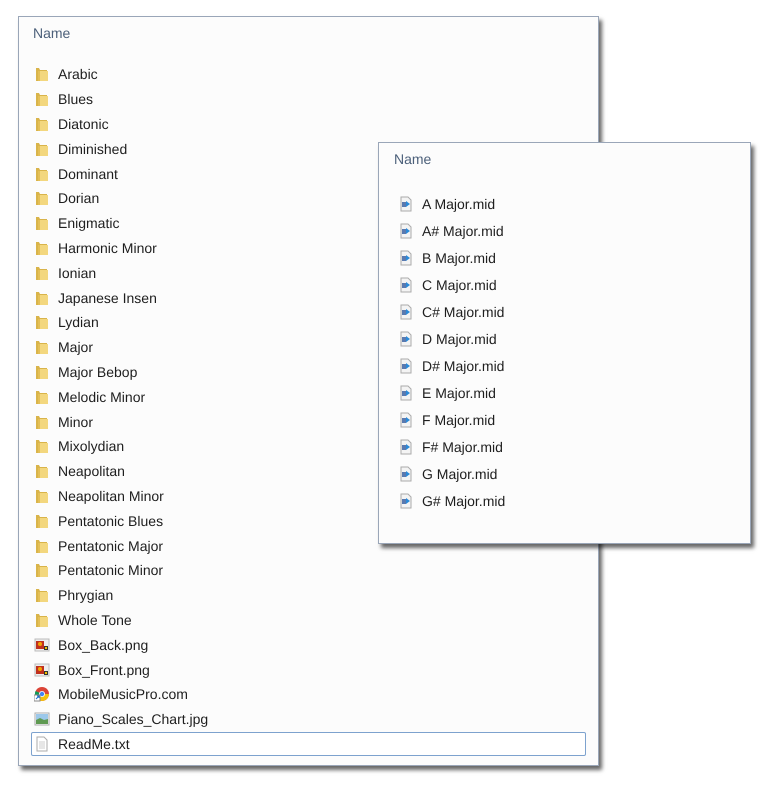  What do you see at coordinates (451, 311) in the screenshot?
I see `file-row: C# Major.mid` at bounding box center [451, 311].